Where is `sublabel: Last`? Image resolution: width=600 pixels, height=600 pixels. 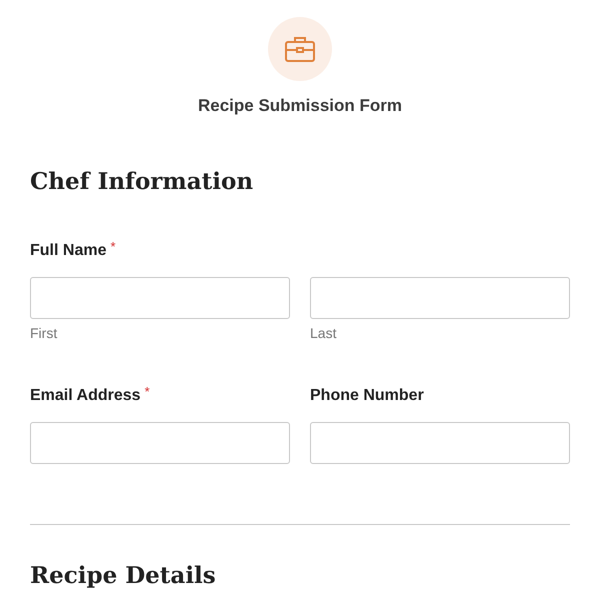 sublabel: Last is located at coordinates (324, 333).